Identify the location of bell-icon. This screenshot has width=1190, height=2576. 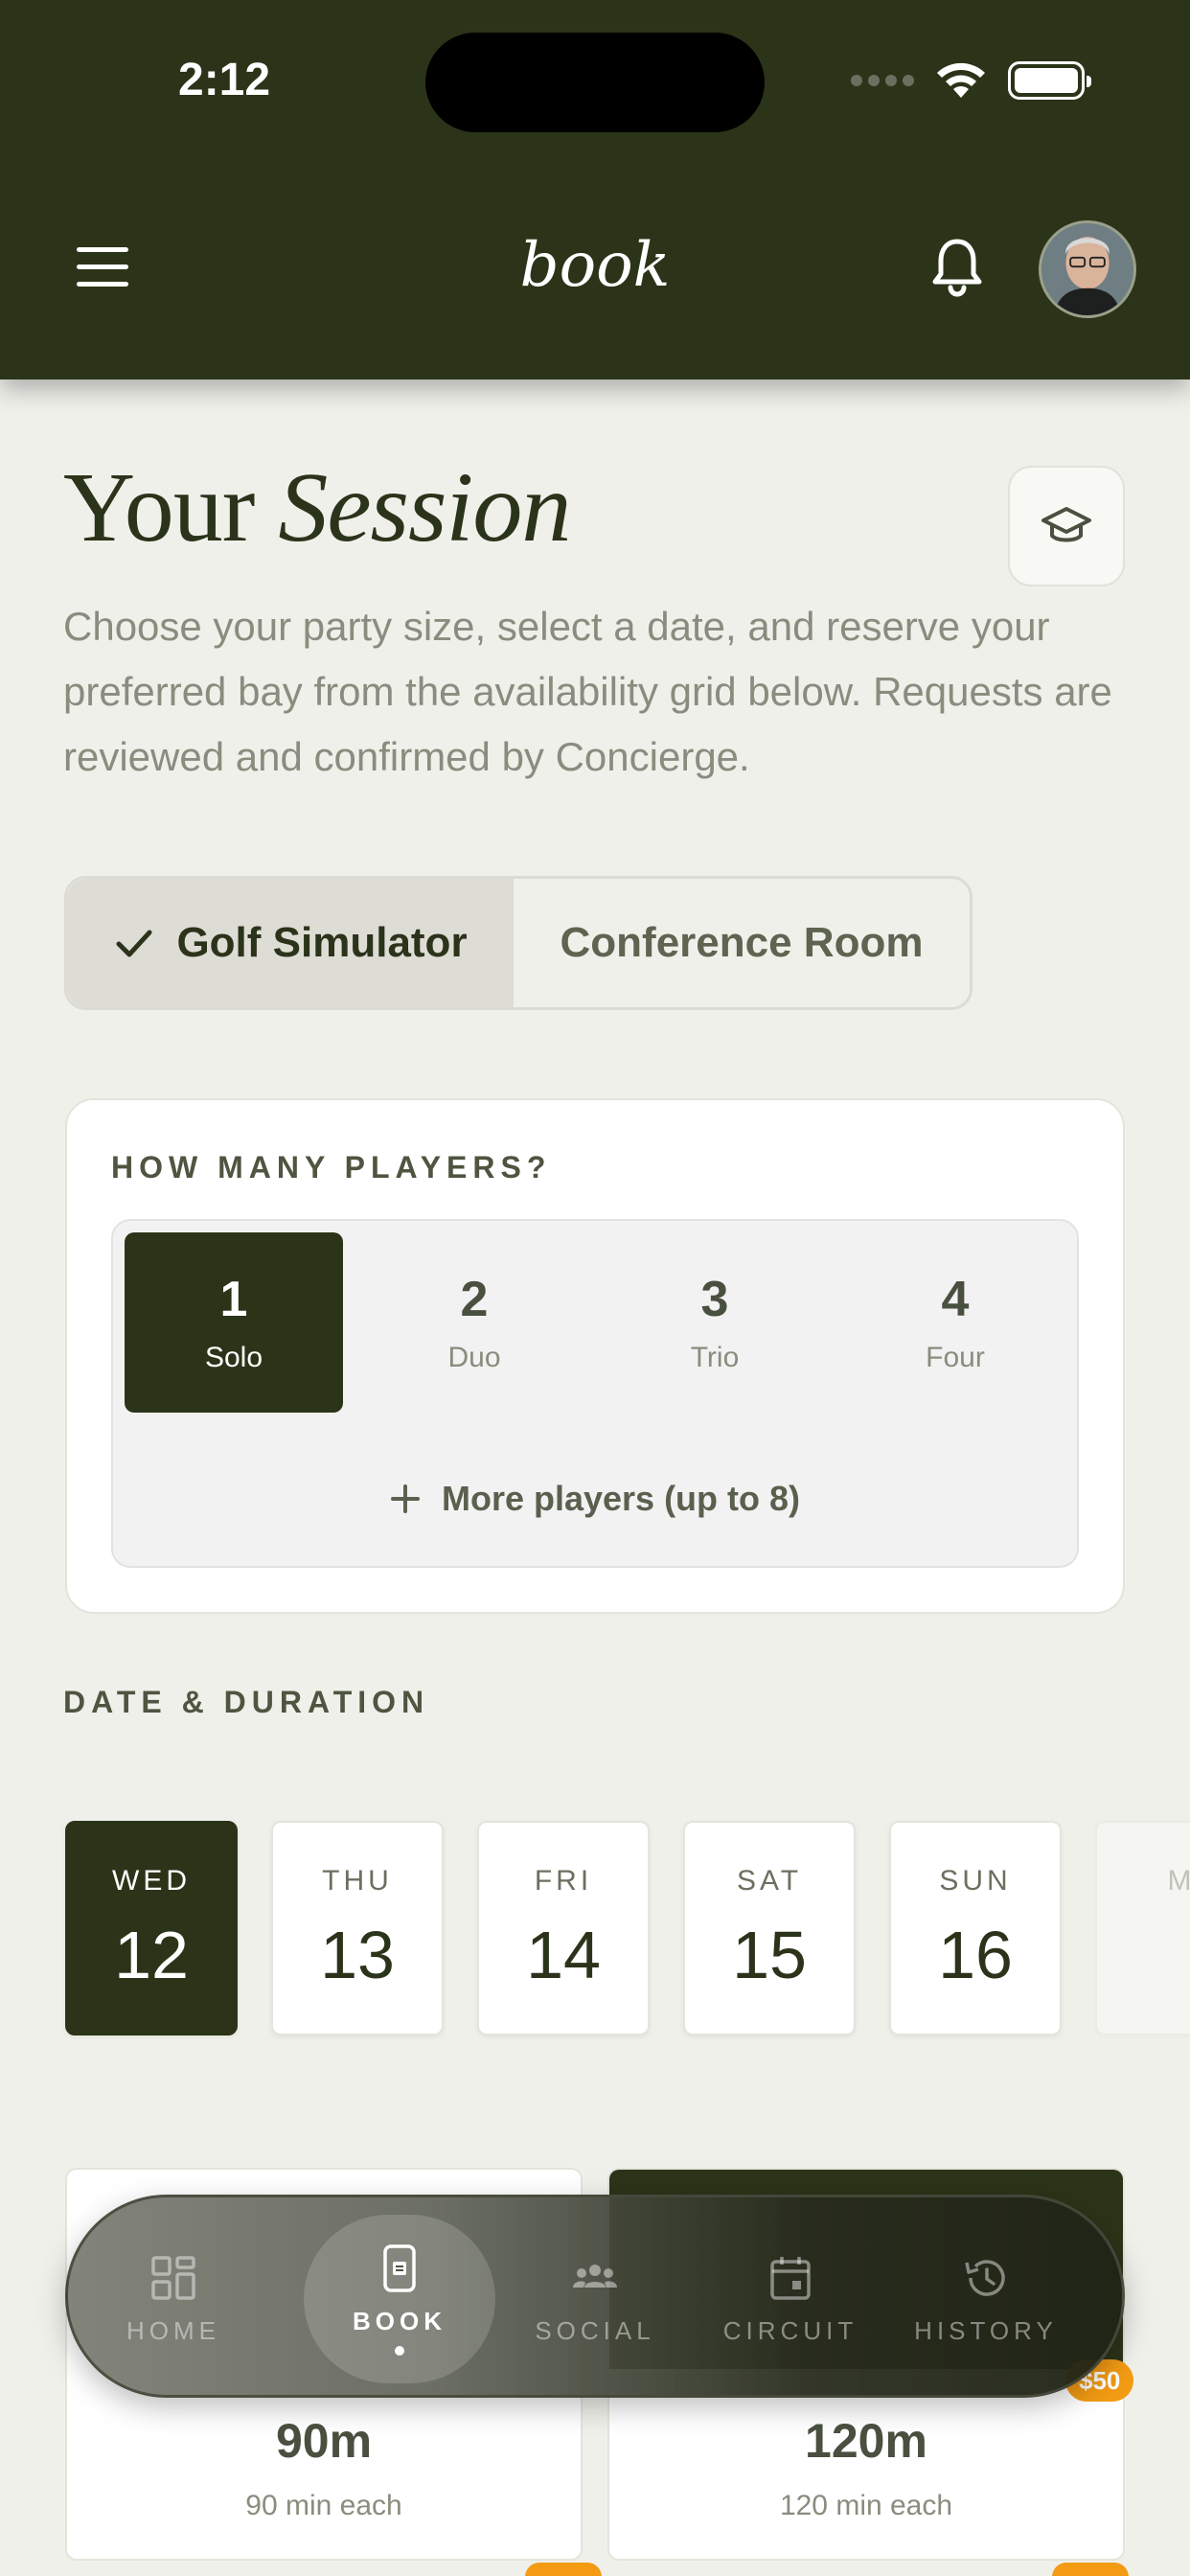
(957, 267).